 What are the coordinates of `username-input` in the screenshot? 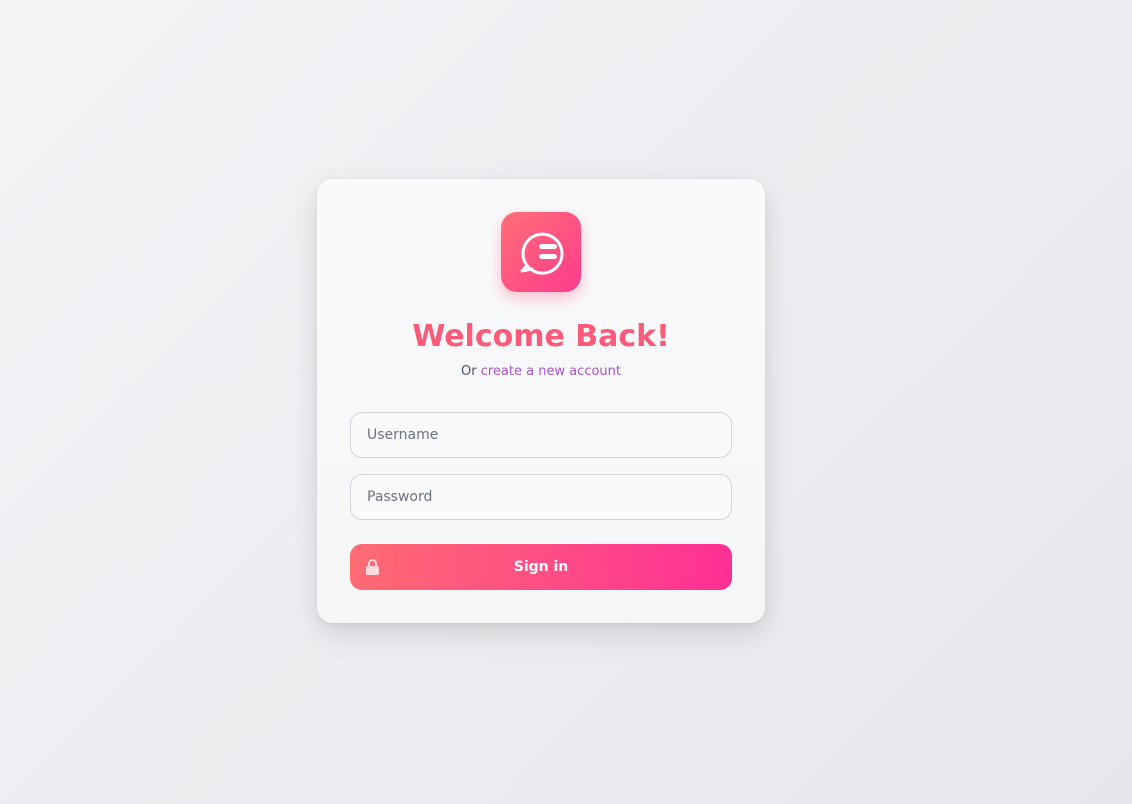 It's located at (541, 435).